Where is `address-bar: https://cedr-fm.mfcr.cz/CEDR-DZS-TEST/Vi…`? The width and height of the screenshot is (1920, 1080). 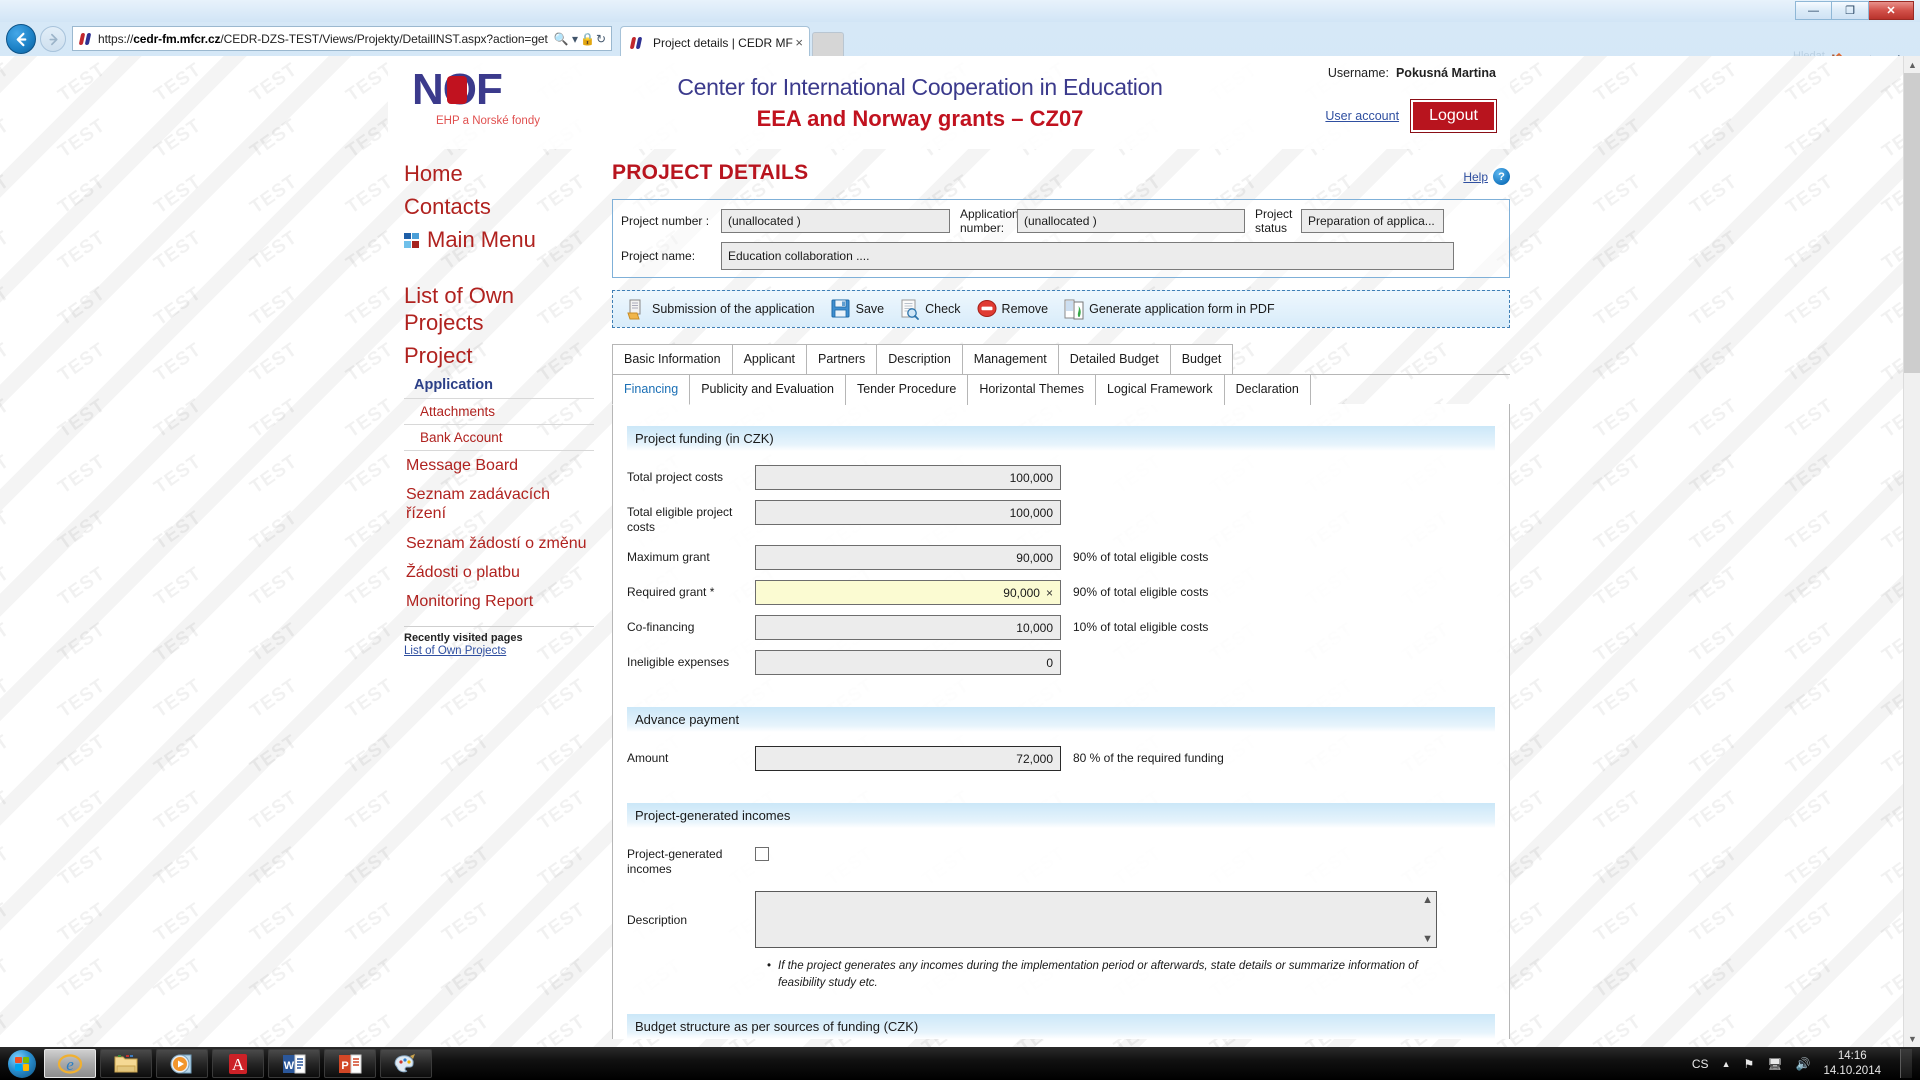 address-bar: https://cedr-fm.mfcr.cz/CEDR-DZS-TEST/Vi… is located at coordinates (342, 38).